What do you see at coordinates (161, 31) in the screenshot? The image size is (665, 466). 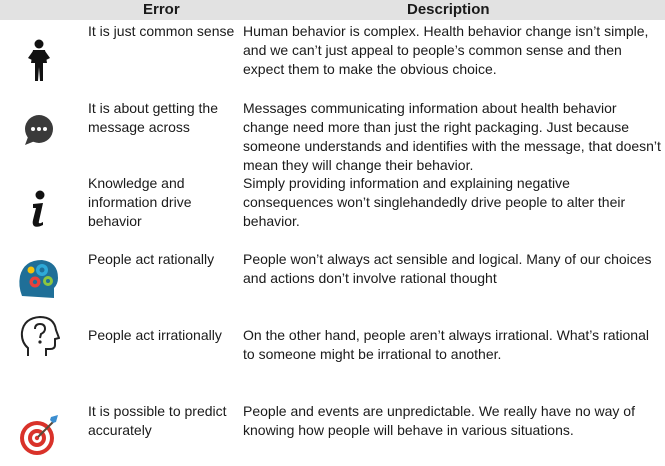 I see `row-error: It is just common sense` at bounding box center [161, 31].